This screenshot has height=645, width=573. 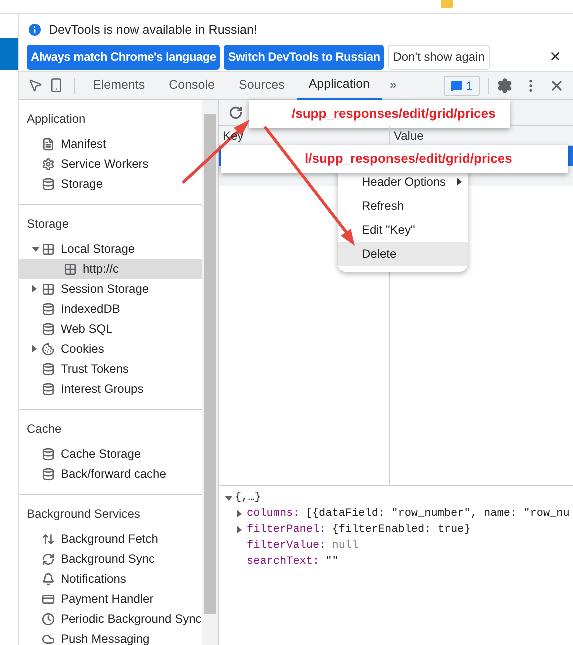 I want to click on cookie-icon, so click(x=48, y=349).